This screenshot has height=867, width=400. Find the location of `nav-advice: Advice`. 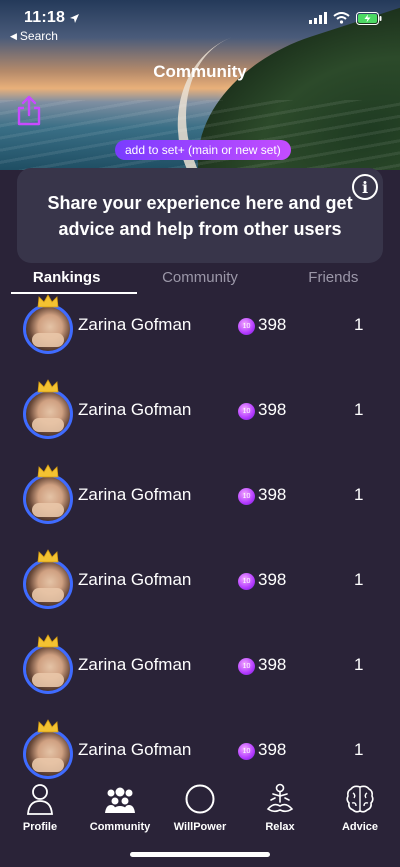

nav-advice: Advice is located at coordinates (360, 808).